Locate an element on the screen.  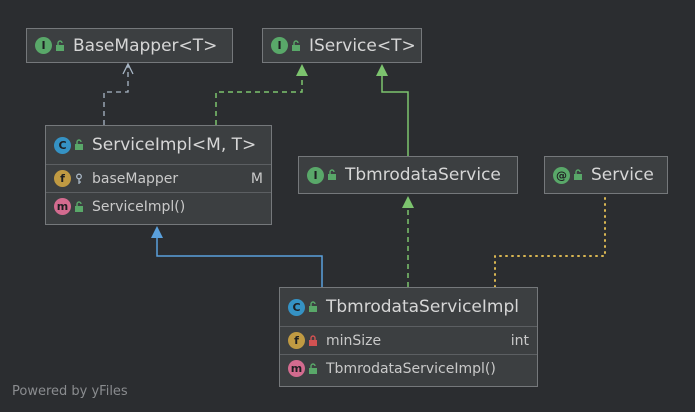
node-title: TbmrodataService is located at coordinates (423, 175).